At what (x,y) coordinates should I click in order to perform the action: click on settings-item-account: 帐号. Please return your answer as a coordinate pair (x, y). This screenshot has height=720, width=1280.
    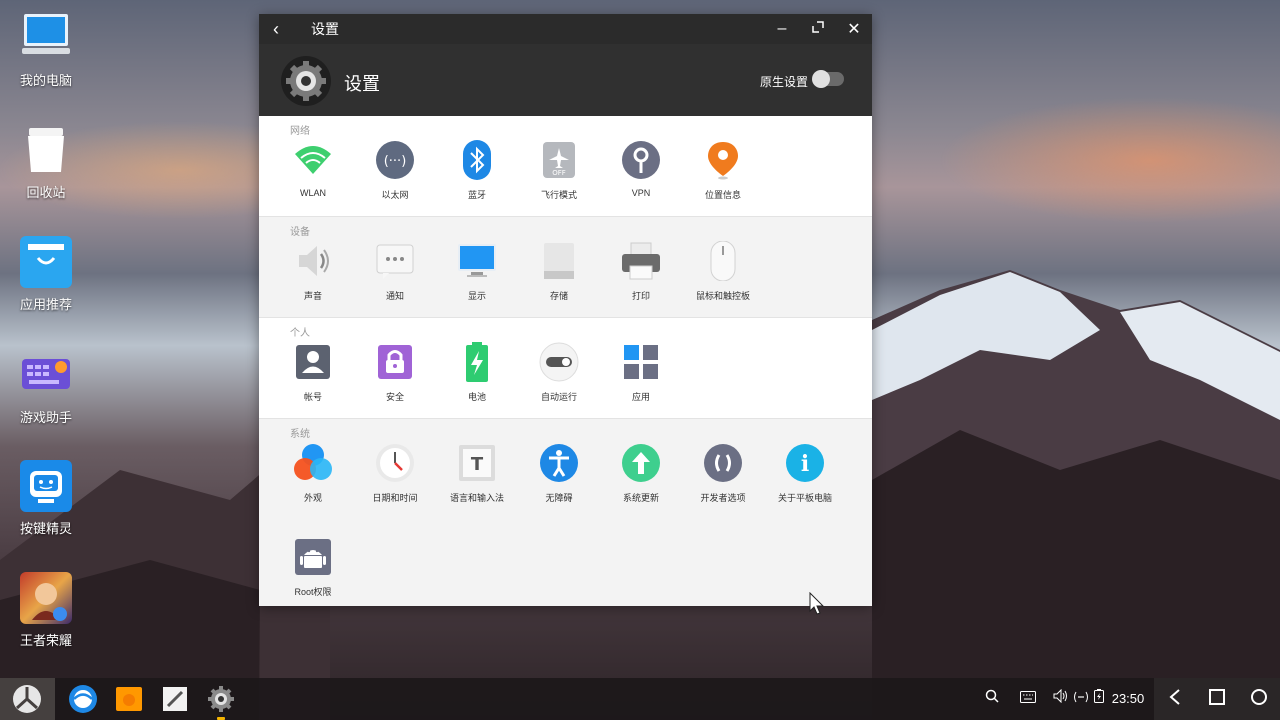
    Looking at the image, I should click on (313, 378).